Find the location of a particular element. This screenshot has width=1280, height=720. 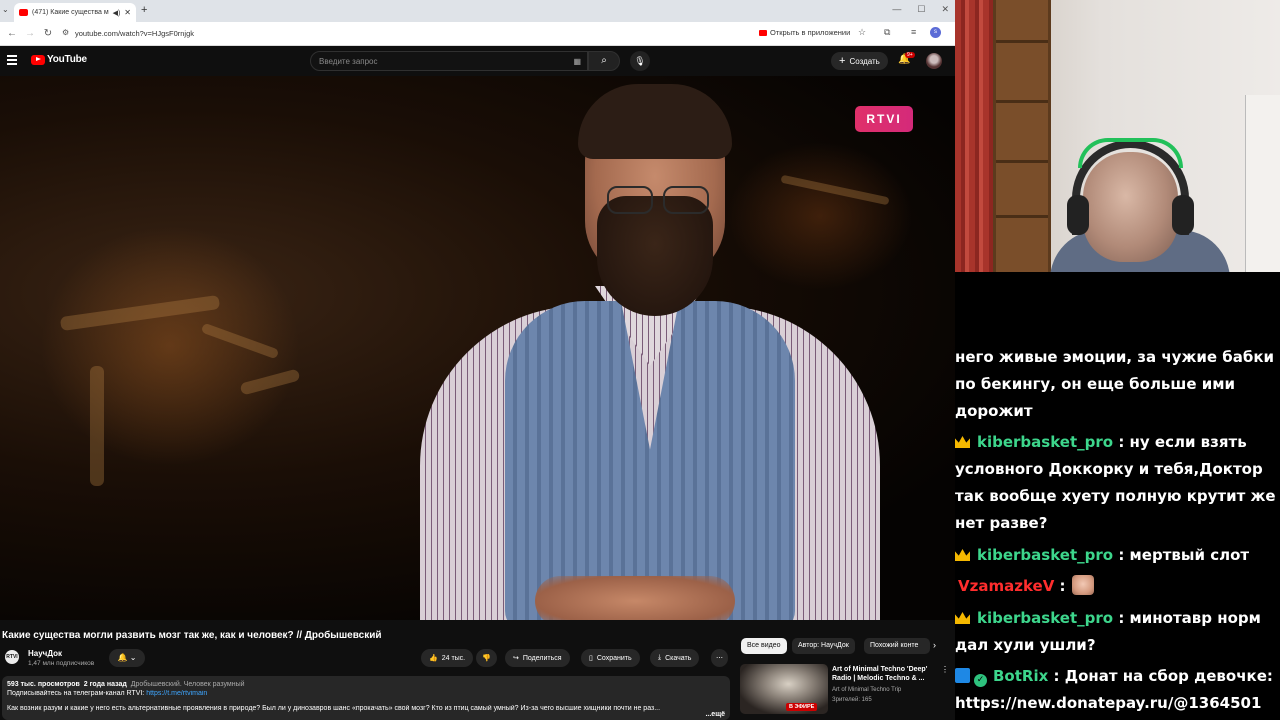

more-horizontal-icon: ⋯ is located at coordinates (719, 658).